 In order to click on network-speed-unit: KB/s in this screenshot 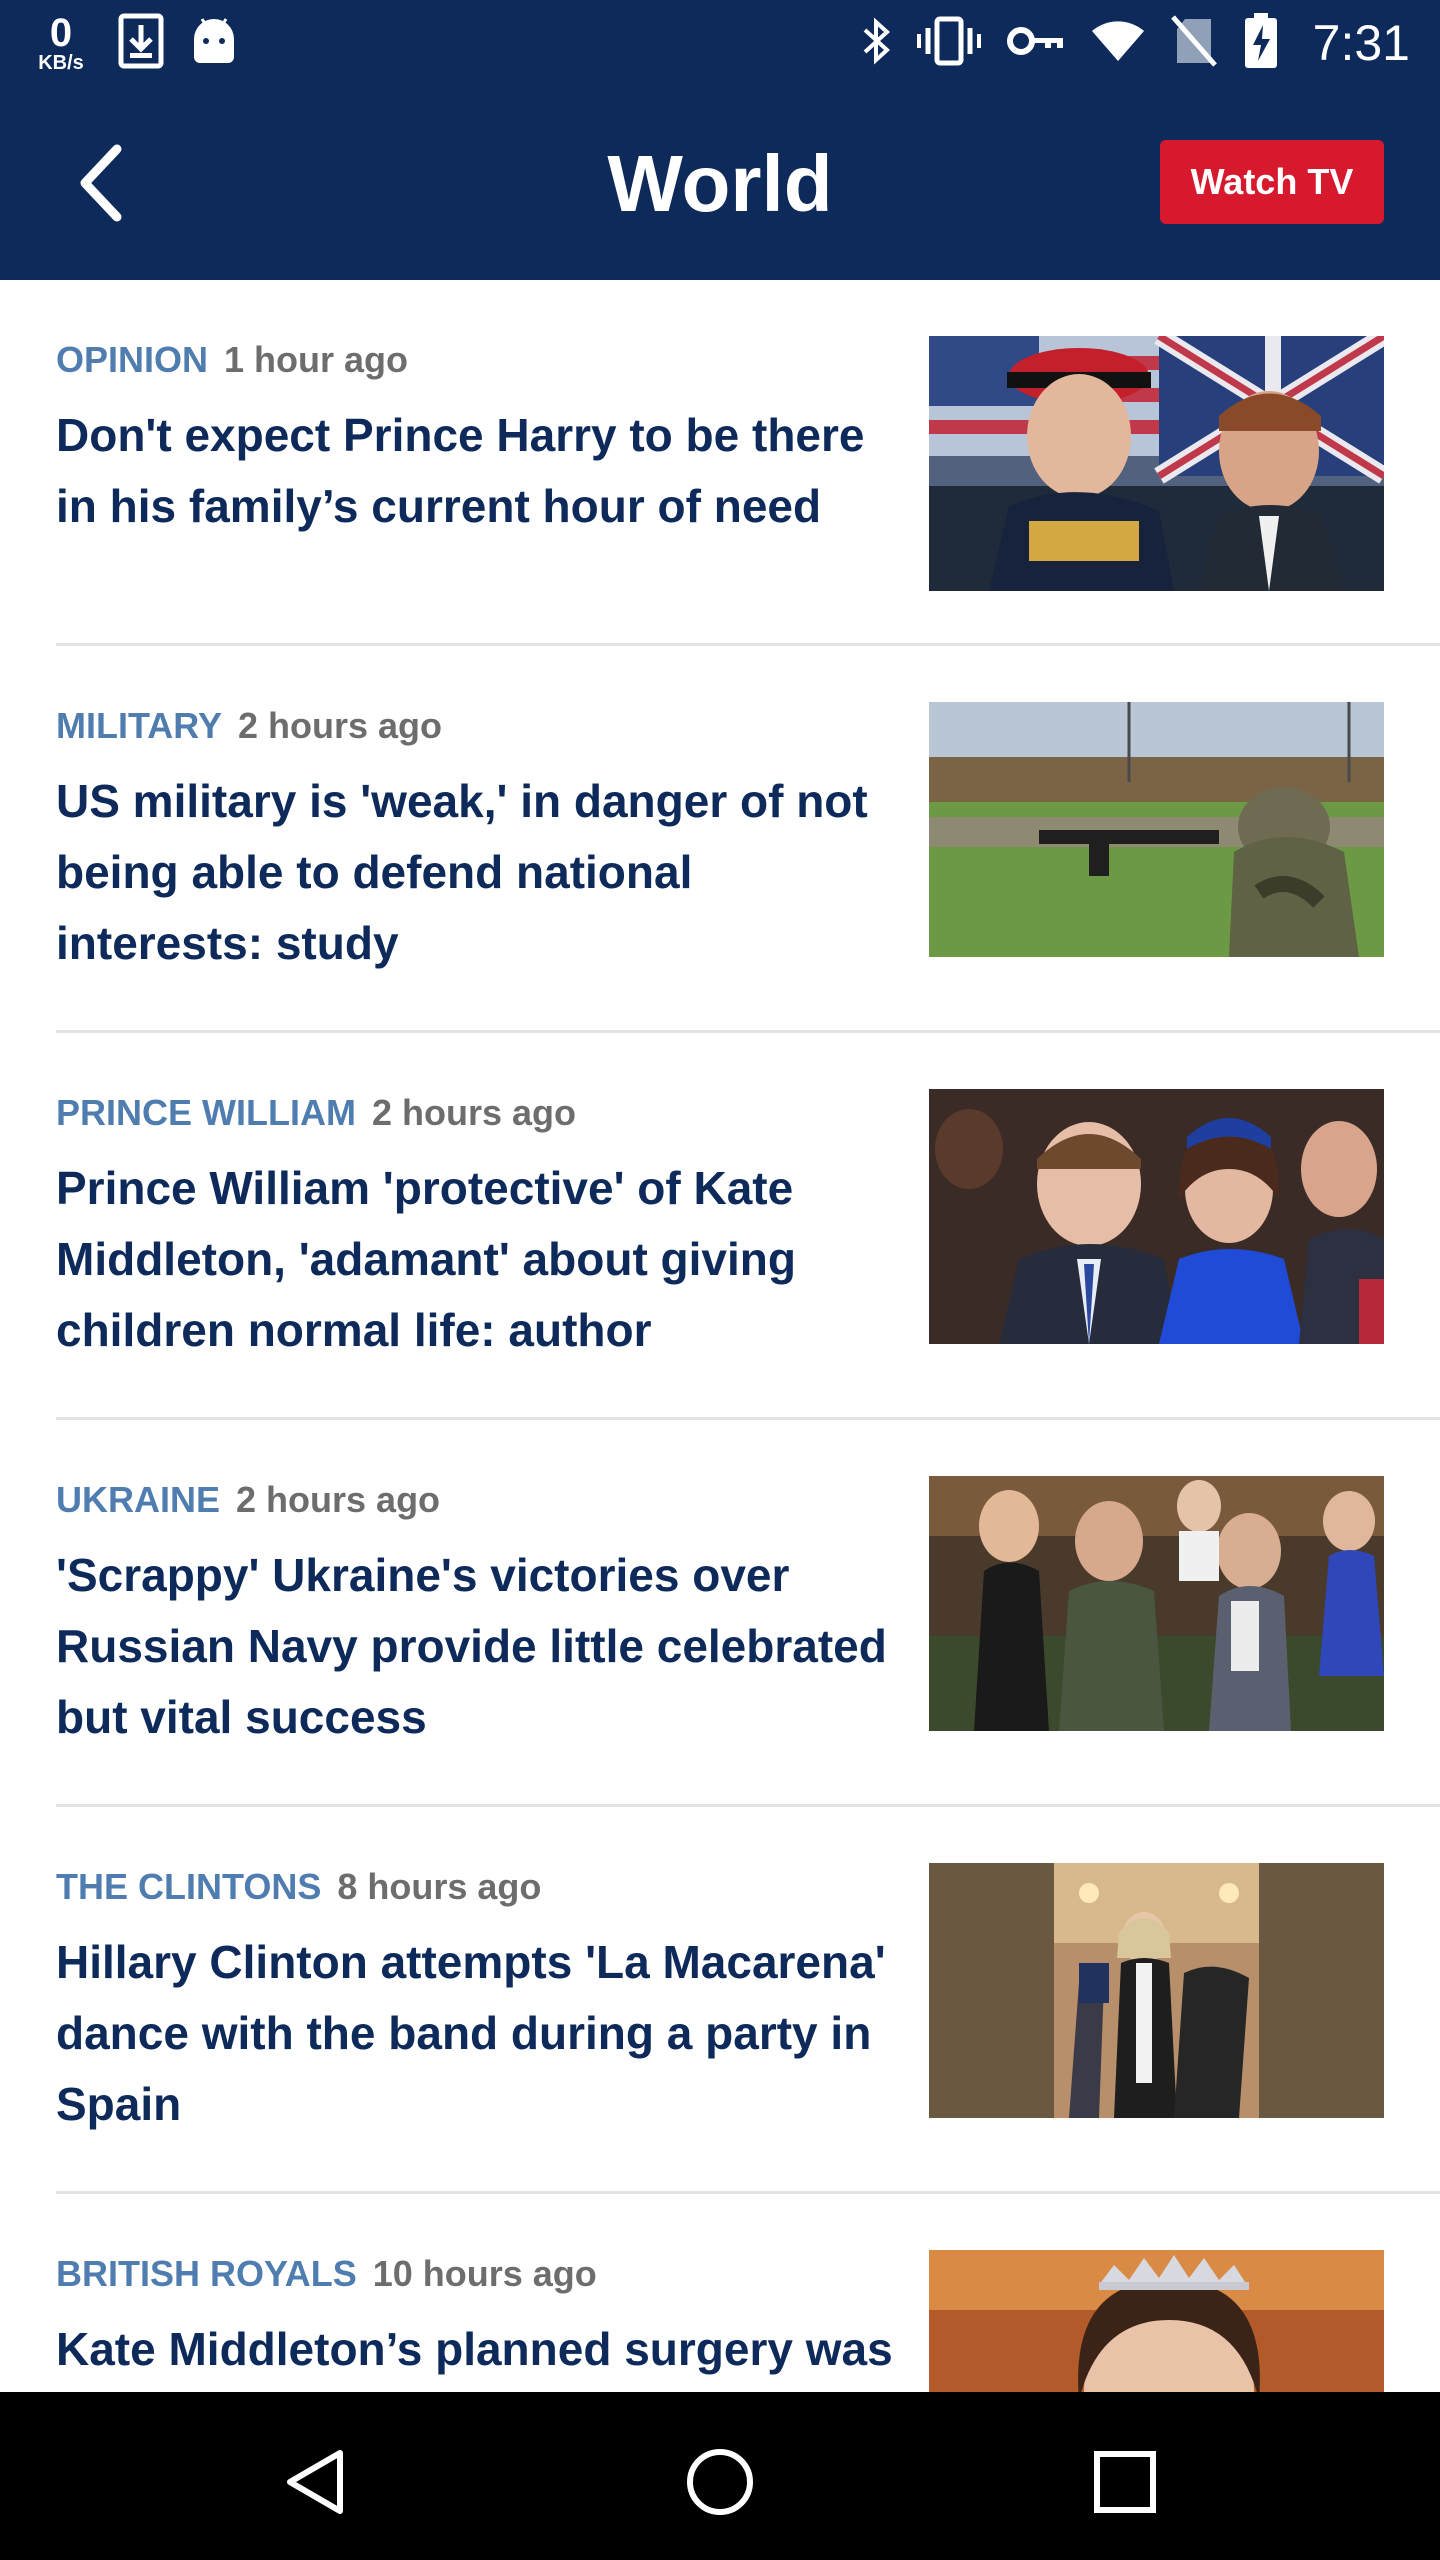, I will do `click(61, 63)`.